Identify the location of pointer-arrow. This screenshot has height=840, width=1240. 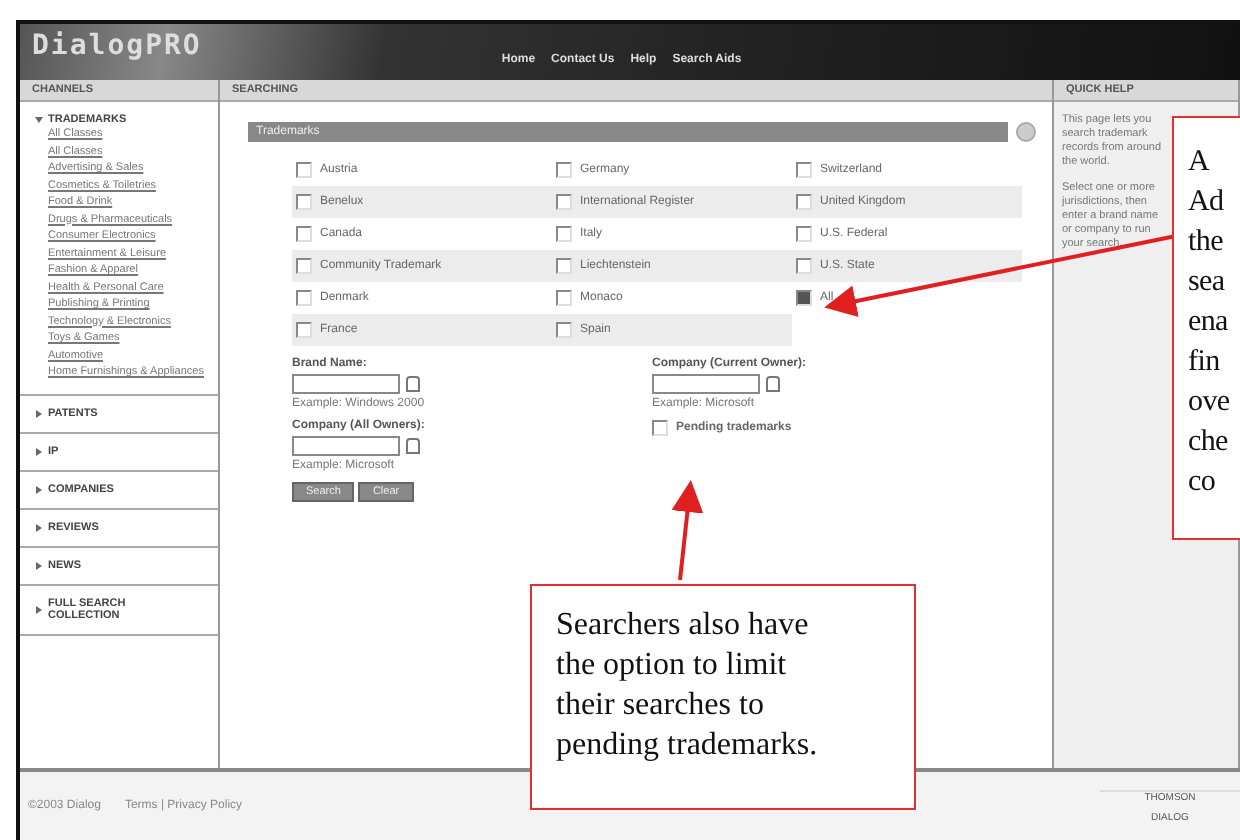
(687, 530).